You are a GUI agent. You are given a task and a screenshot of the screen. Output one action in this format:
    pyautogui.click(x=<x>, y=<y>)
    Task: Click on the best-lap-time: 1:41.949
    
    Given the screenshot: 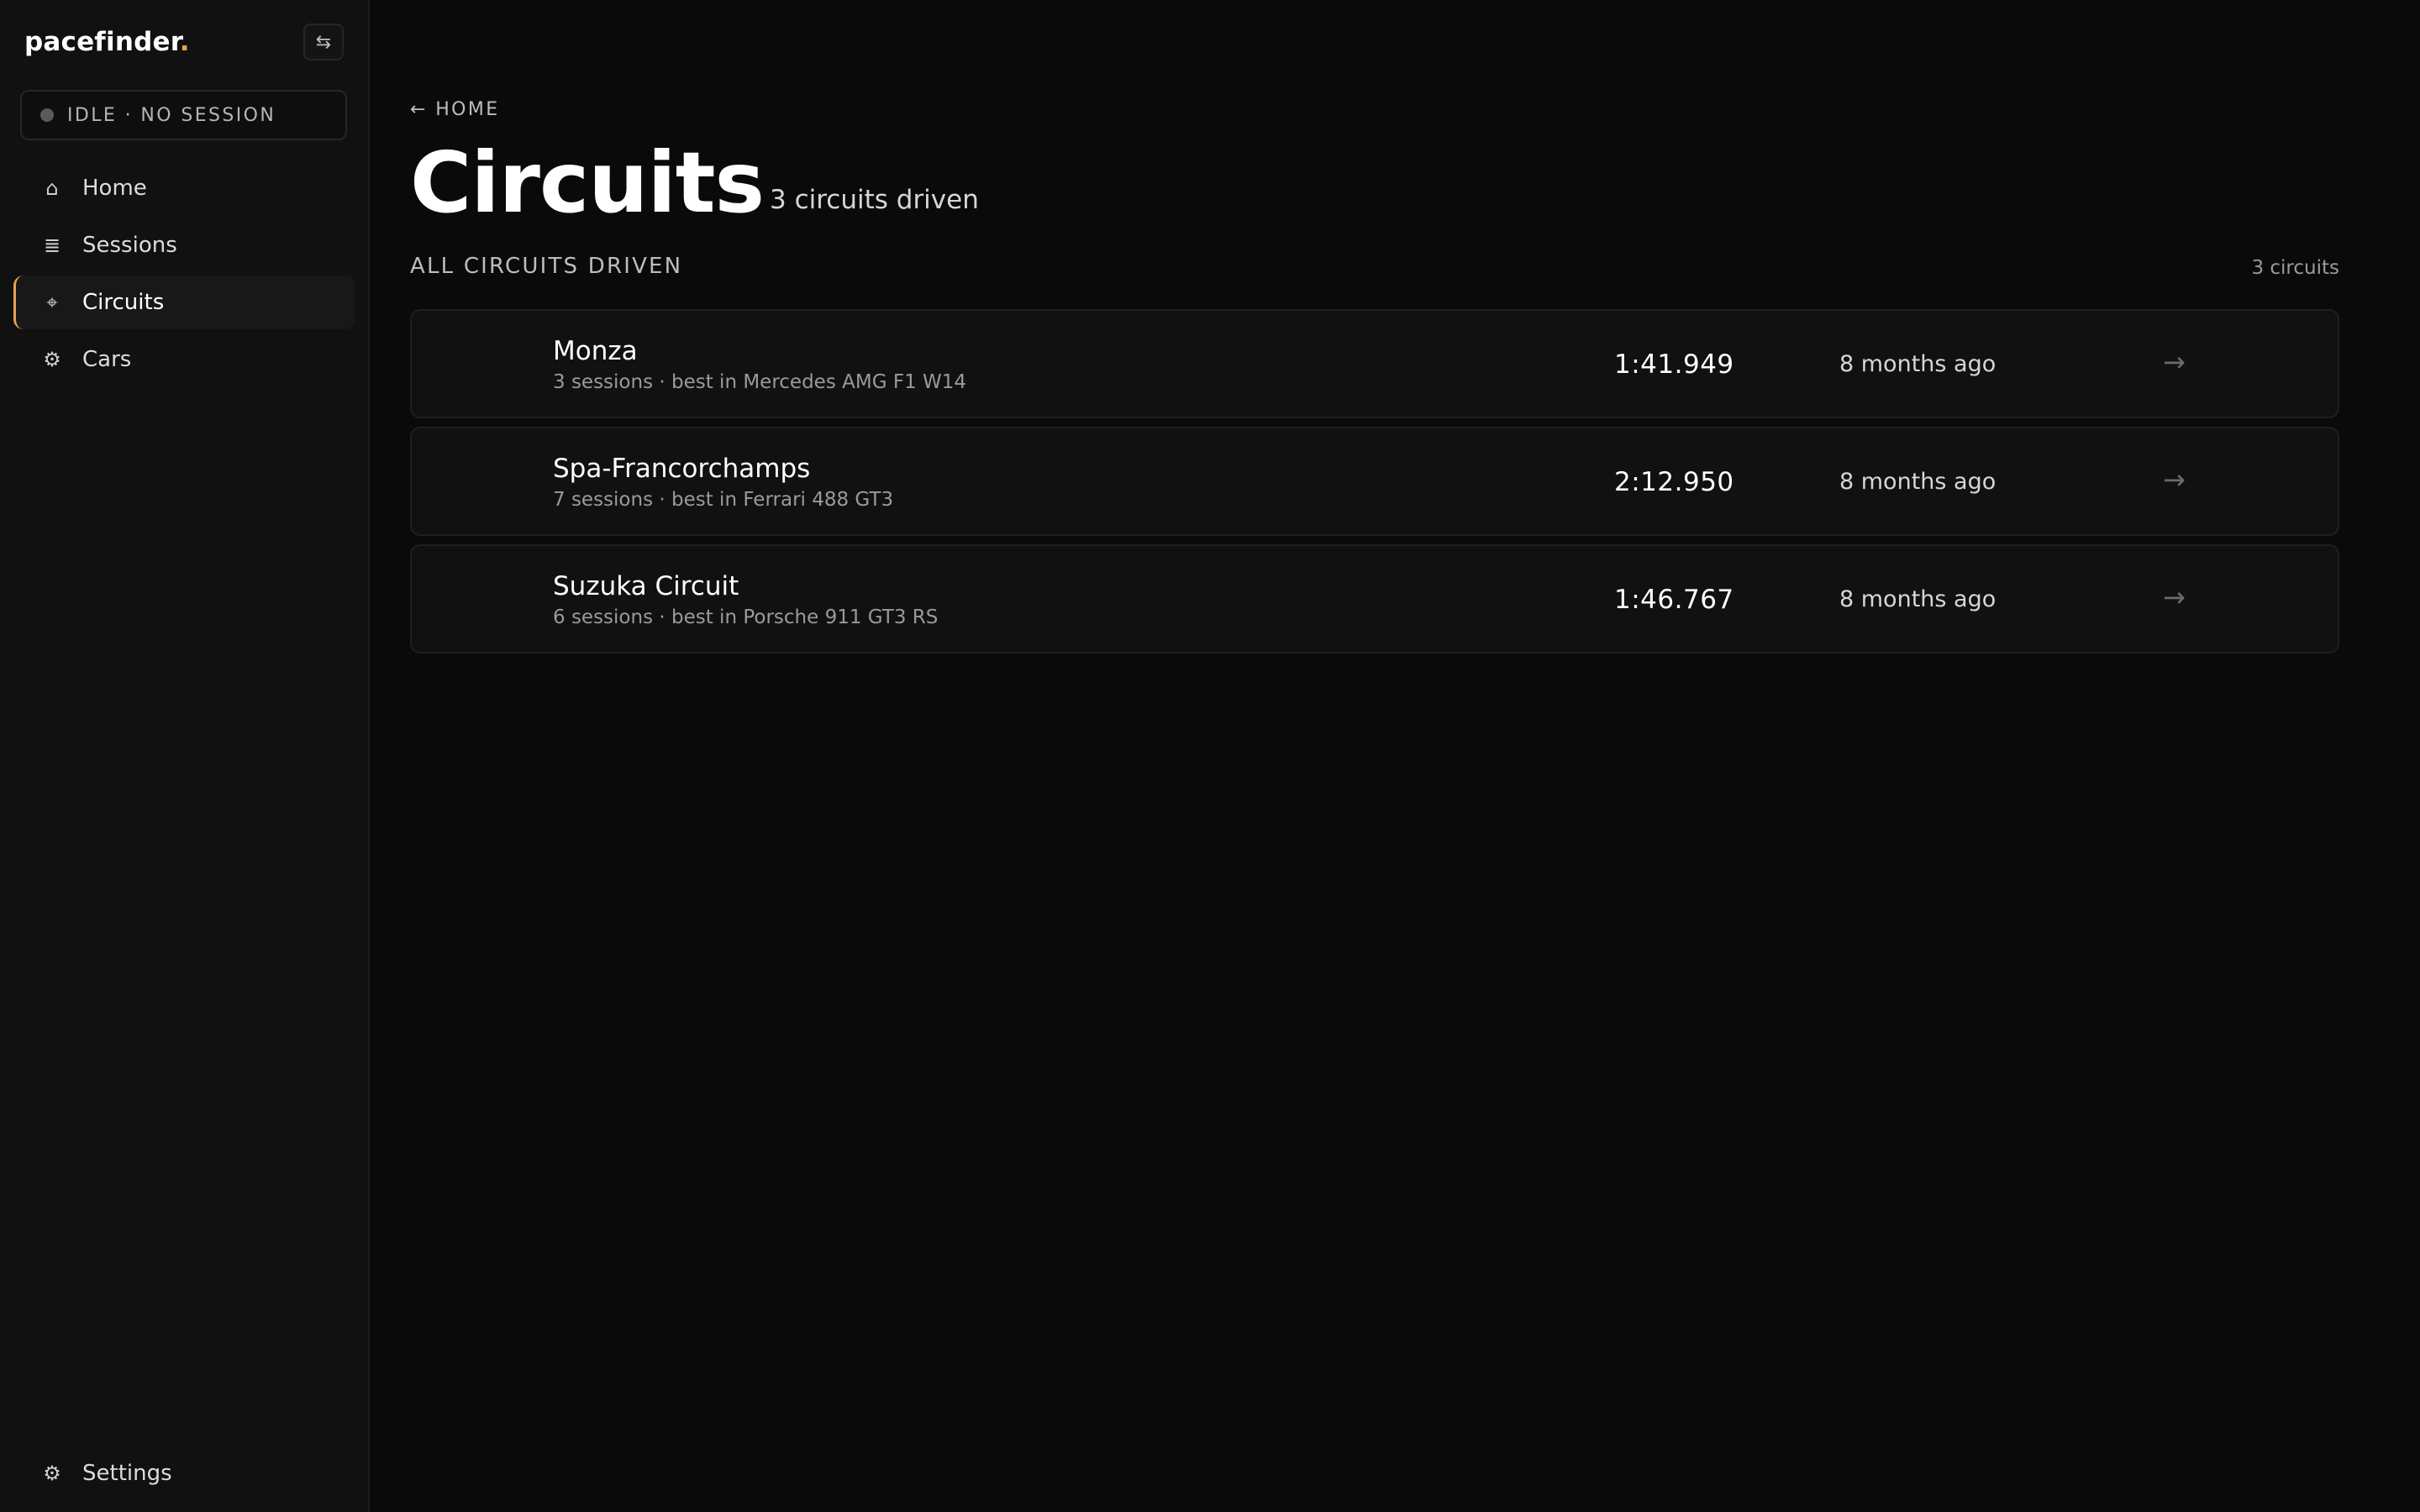 What is the action you would take?
    pyautogui.click(x=1674, y=364)
    